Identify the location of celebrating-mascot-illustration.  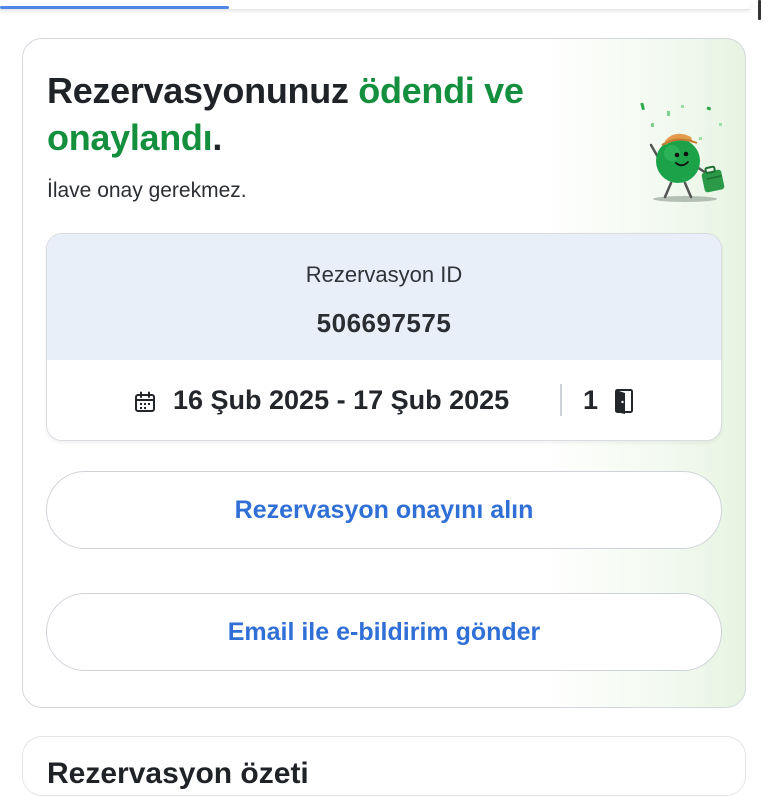
(682, 152).